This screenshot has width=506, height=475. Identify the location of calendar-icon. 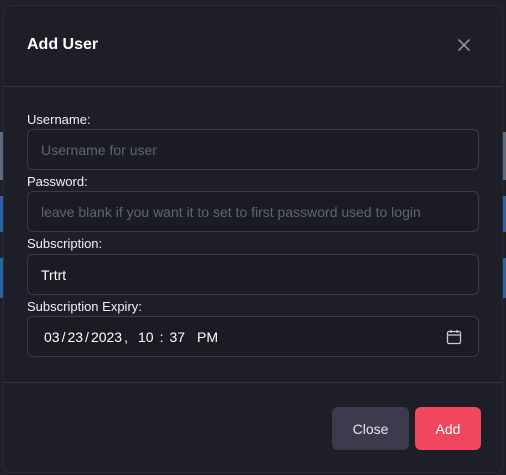
(454, 337).